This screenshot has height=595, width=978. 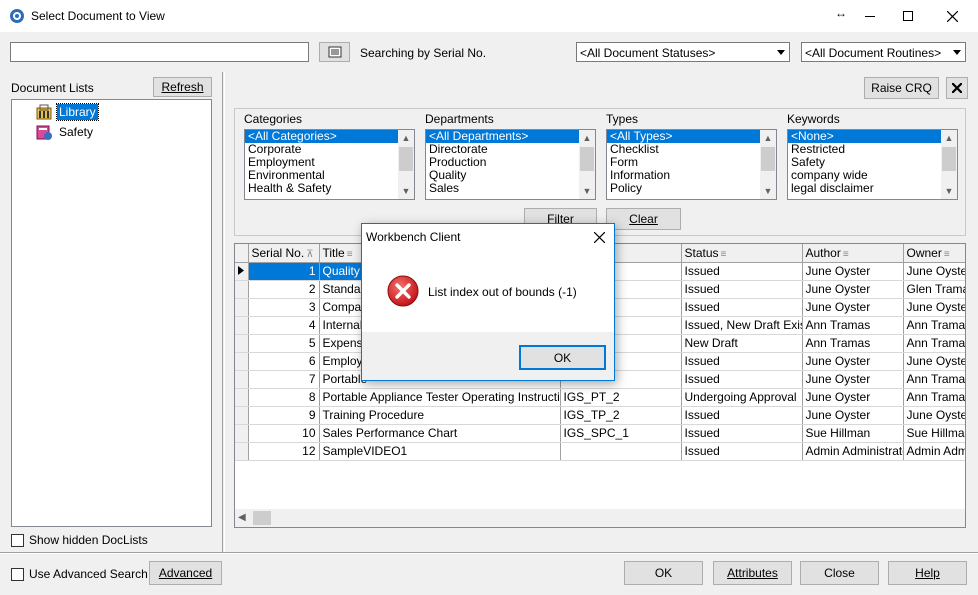 What do you see at coordinates (934, 253) in the screenshot?
I see `column-header-owner: Owner ≡` at bounding box center [934, 253].